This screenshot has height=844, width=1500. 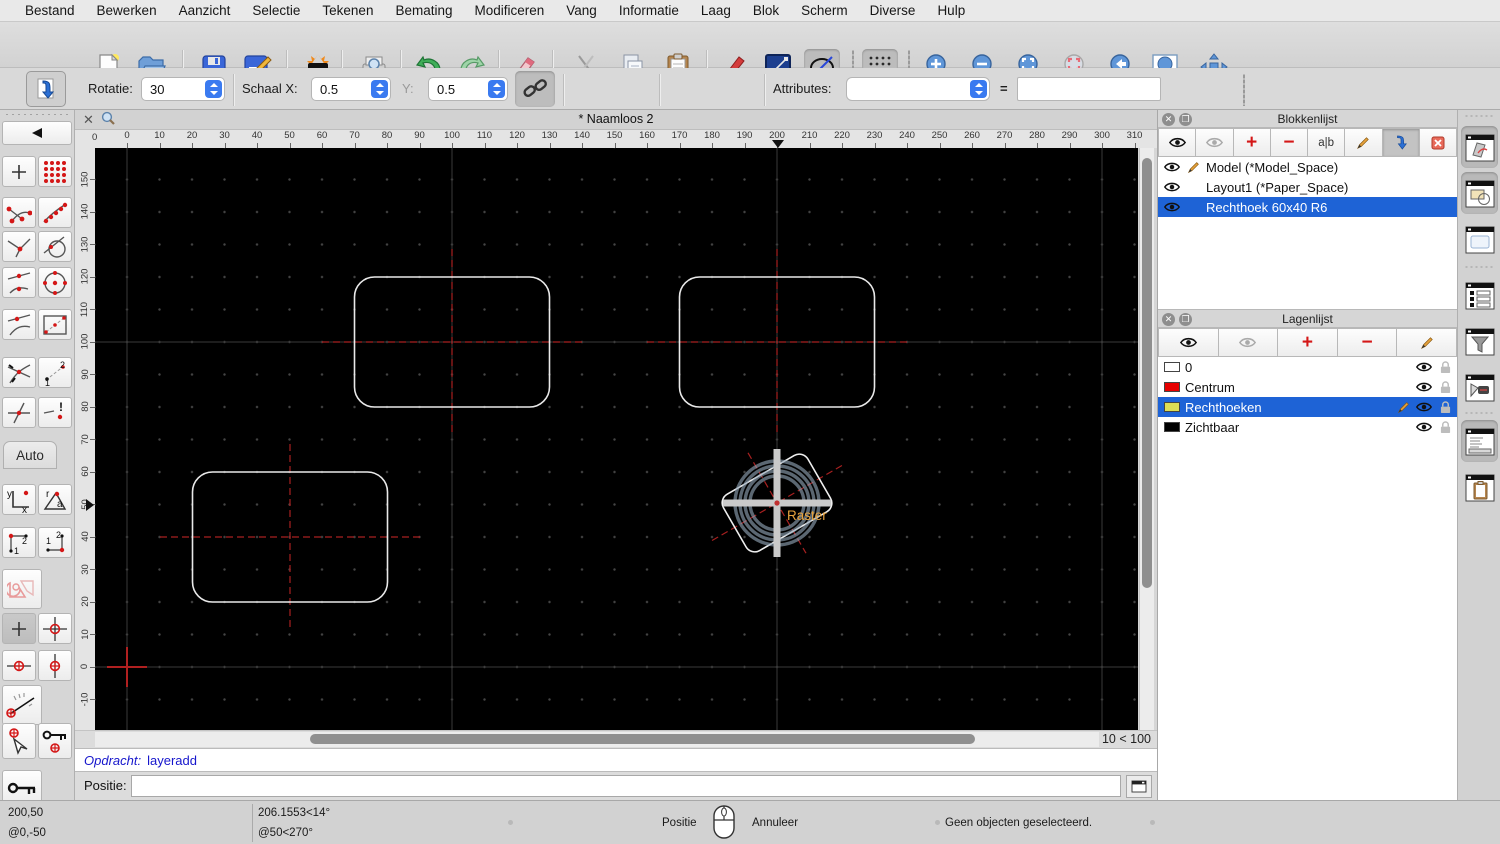 What do you see at coordinates (19, 171) in the screenshot?
I see `snap-free-button` at bounding box center [19, 171].